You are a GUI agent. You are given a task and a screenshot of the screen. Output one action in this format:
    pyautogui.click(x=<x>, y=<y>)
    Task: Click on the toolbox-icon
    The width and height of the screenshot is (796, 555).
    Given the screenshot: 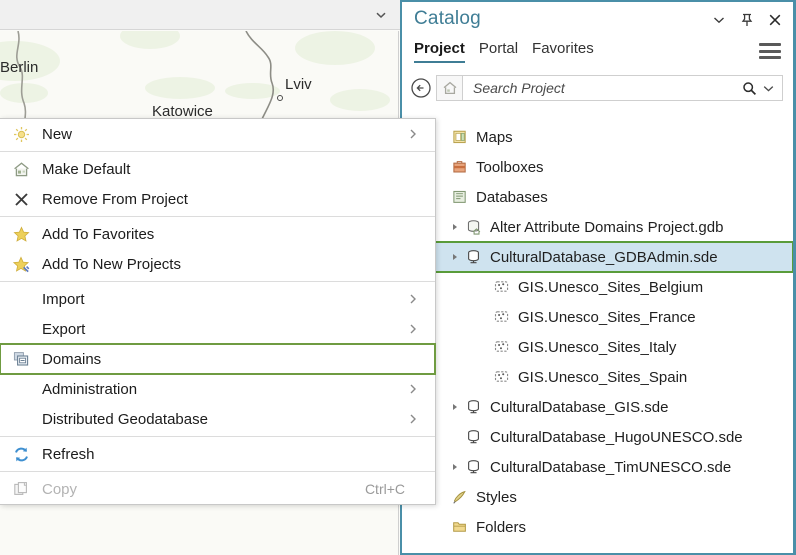 What is the action you would take?
    pyautogui.click(x=460, y=167)
    